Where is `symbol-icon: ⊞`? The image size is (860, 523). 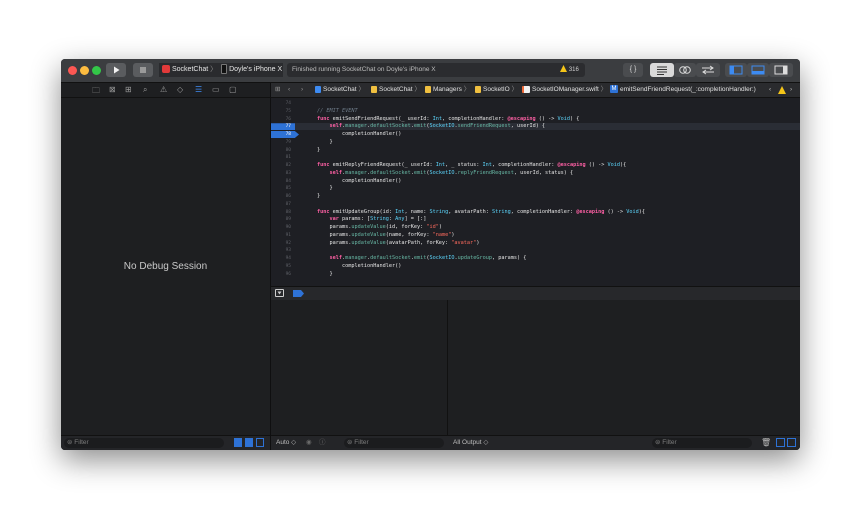 symbol-icon: ⊞ is located at coordinates (128, 89).